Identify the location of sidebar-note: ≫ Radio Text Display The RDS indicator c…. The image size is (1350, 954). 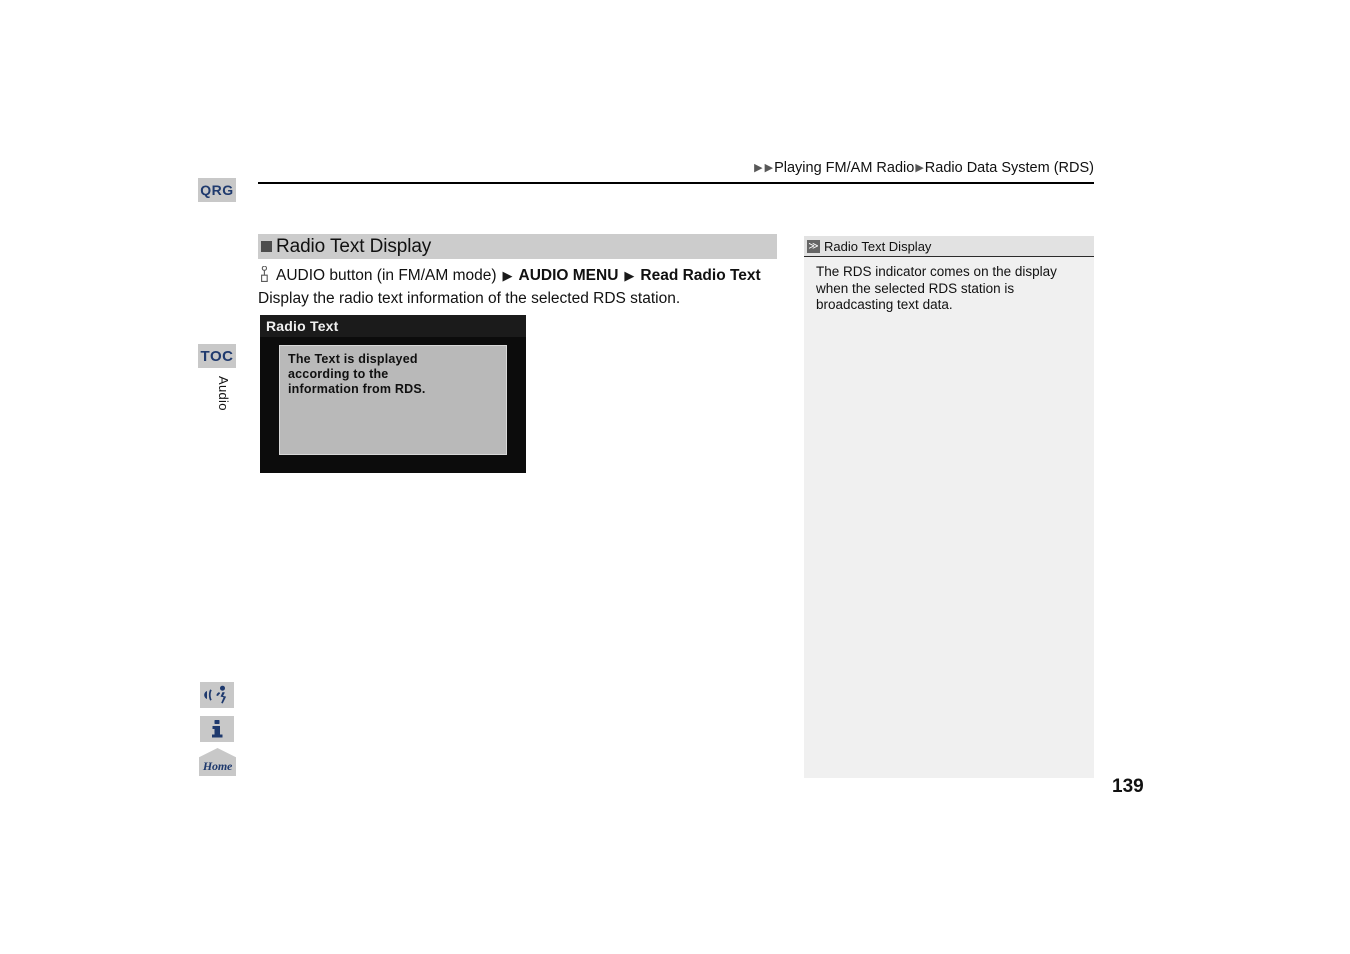
(949, 507).